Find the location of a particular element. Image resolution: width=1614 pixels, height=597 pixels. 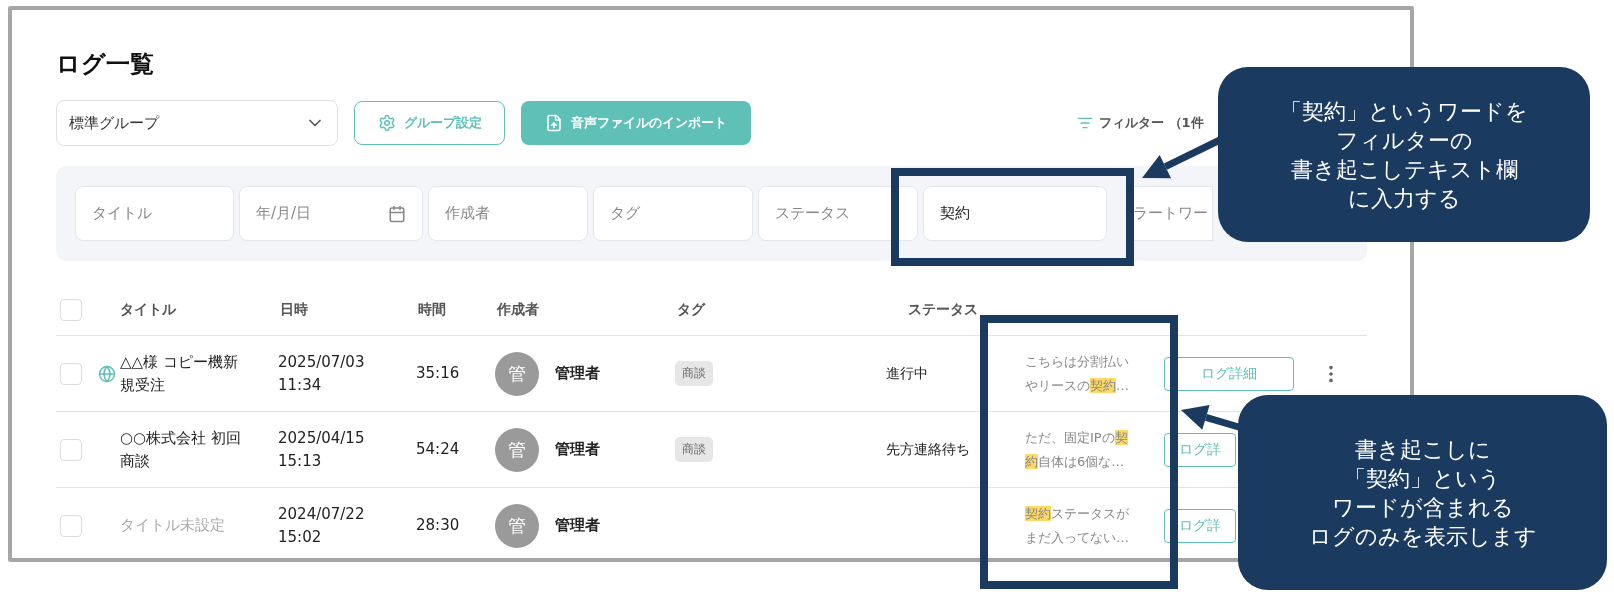

calendar-icon is located at coordinates (397, 213).